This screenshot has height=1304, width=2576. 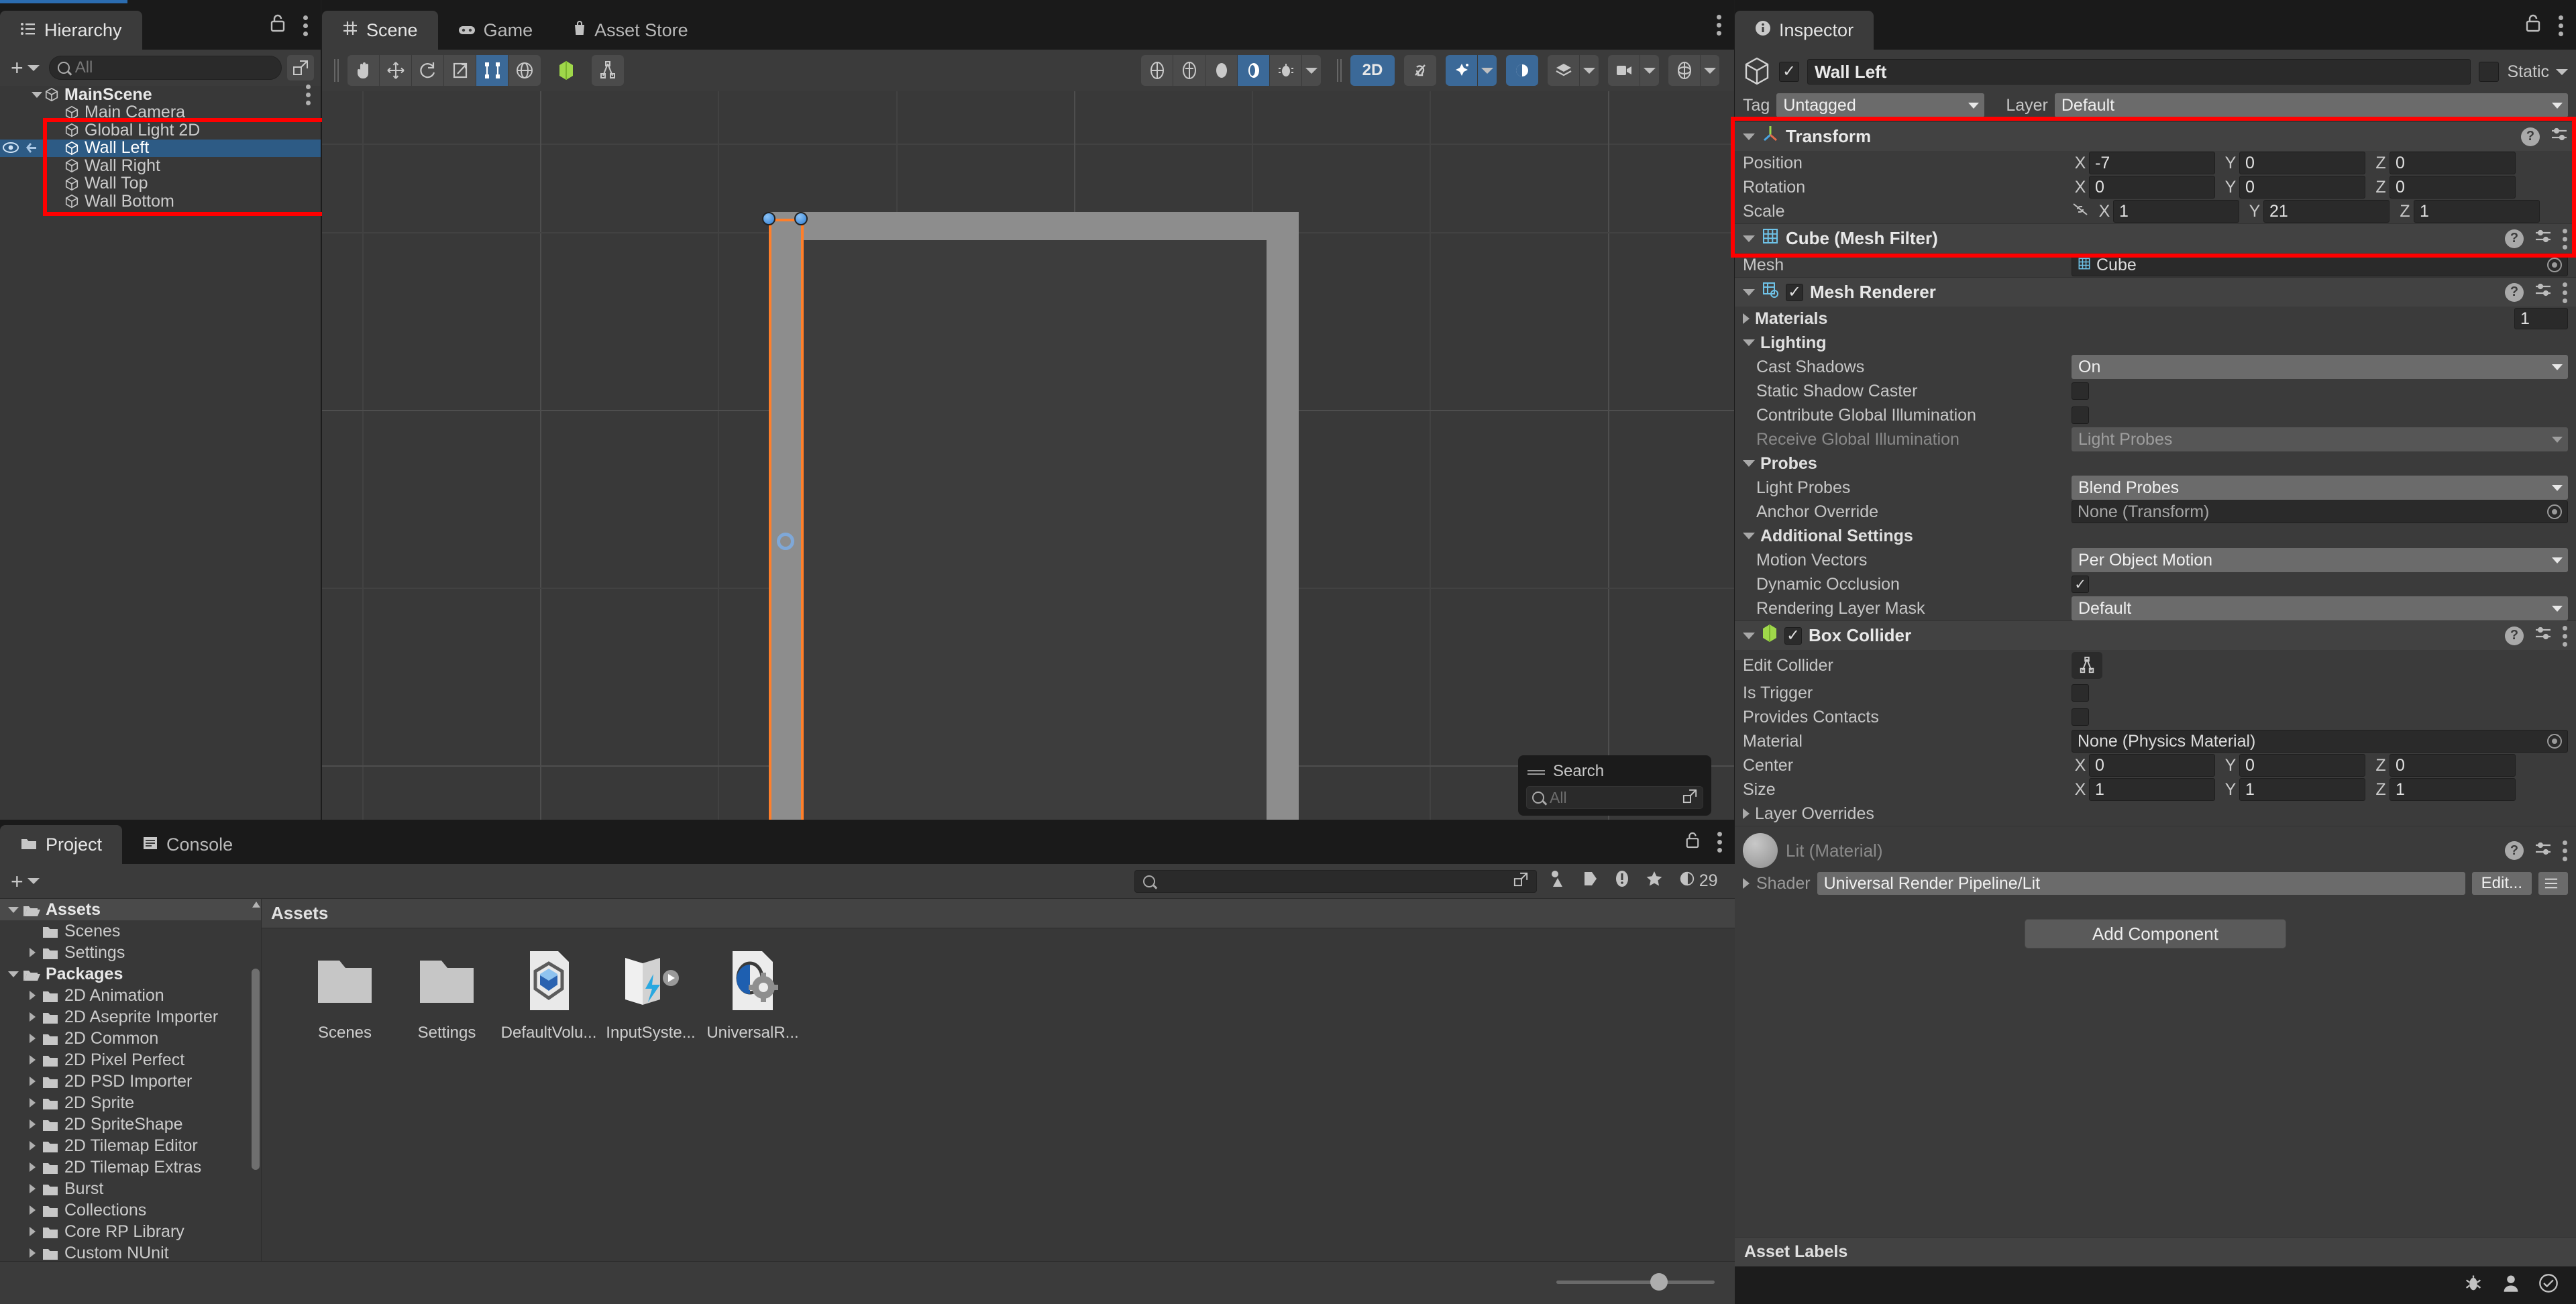 What do you see at coordinates (1749, 136) in the screenshot?
I see `transform-foldout-icon` at bounding box center [1749, 136].